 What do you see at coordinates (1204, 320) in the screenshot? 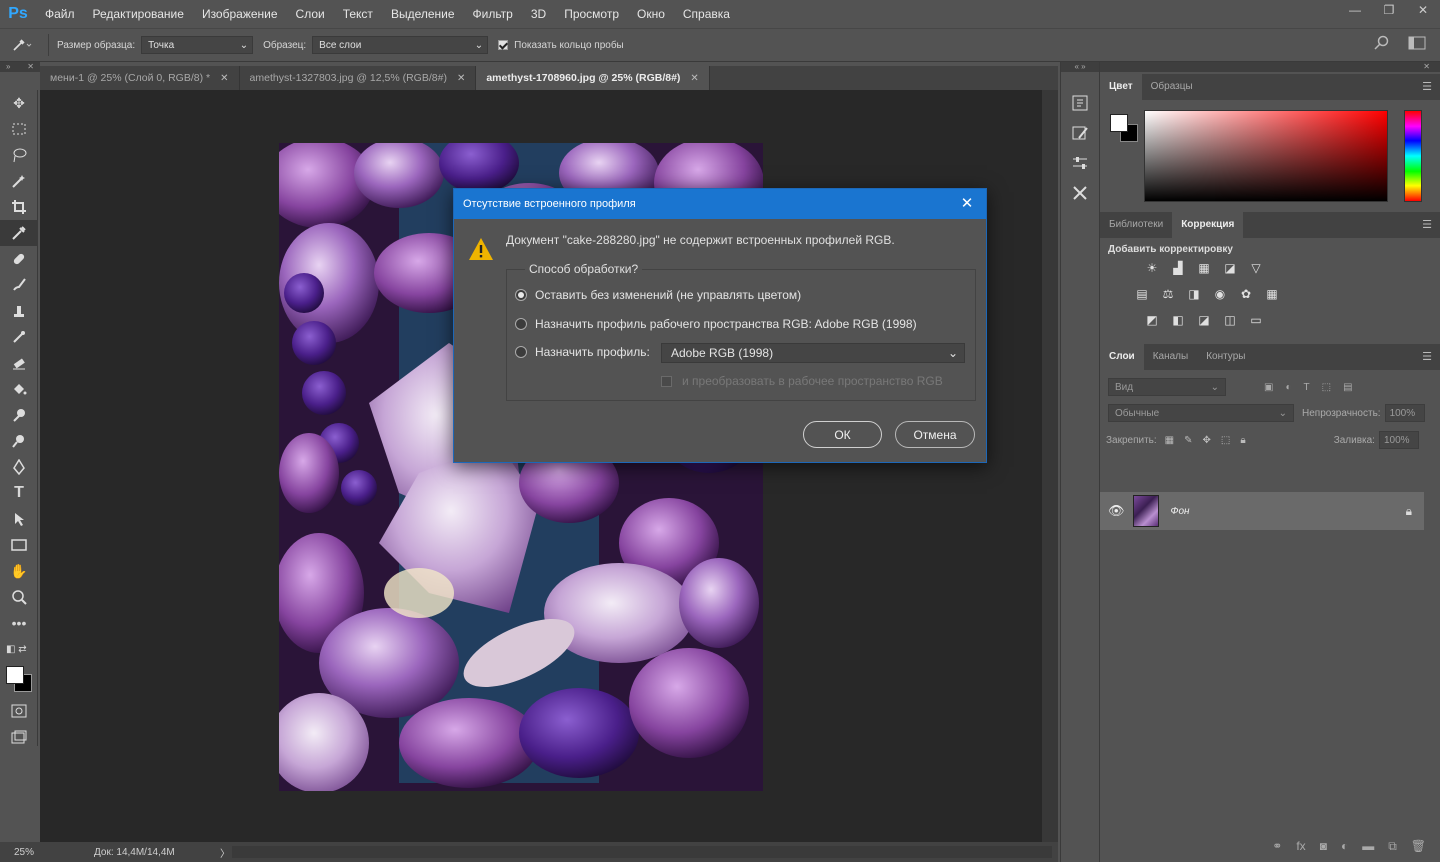
I see `threshold-icon: ◪` at bounding box center [1204, 320].